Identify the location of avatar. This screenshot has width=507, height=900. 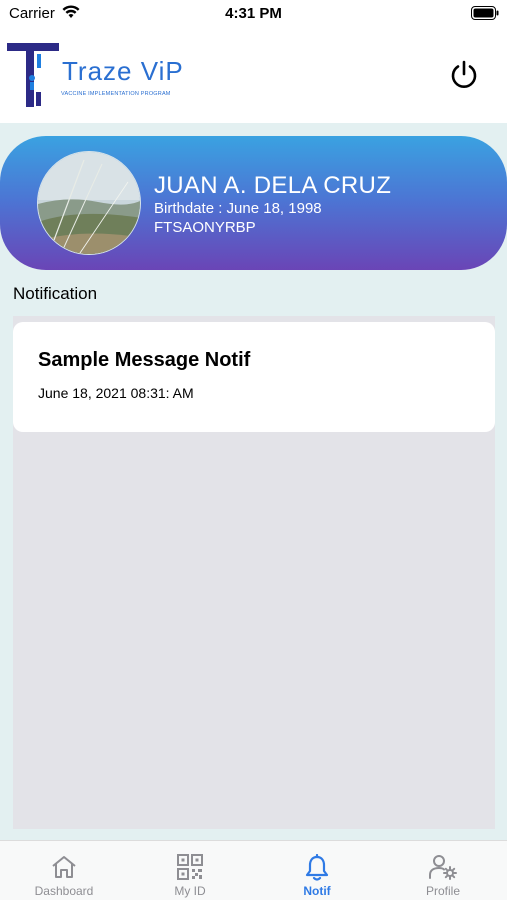
(89, 203).